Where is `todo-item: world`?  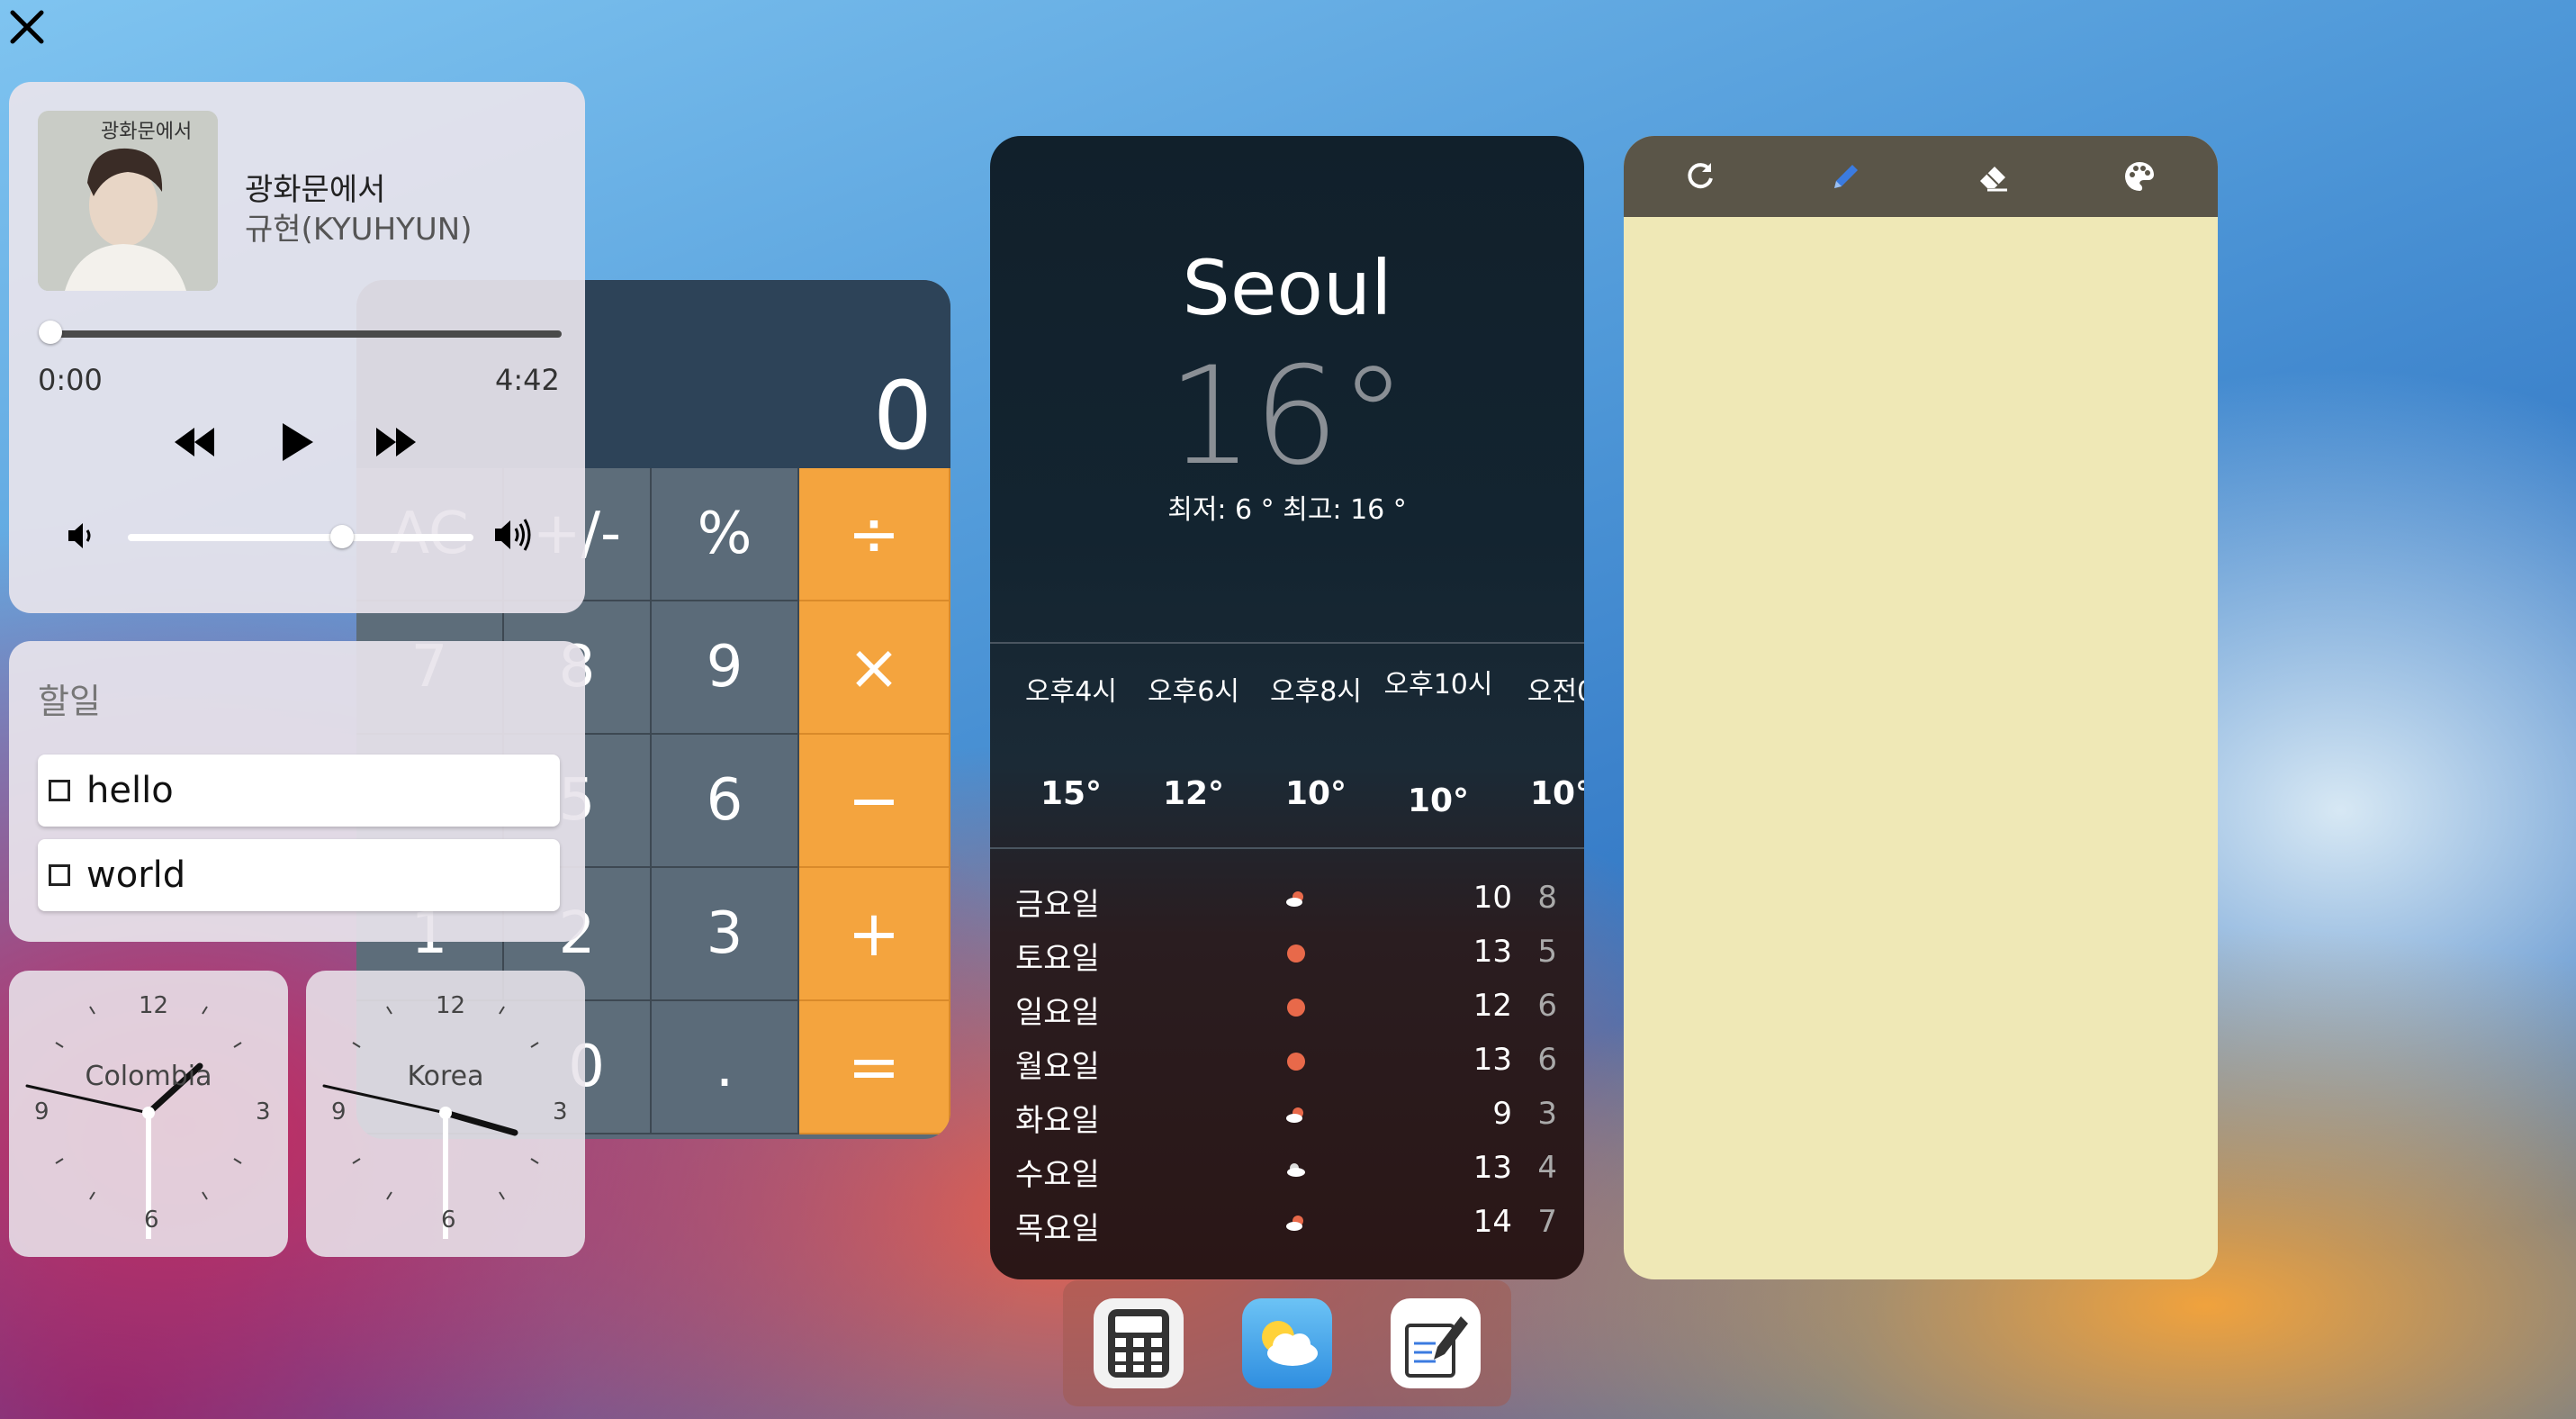 todo-item: world is located at coordinates (299, 875).